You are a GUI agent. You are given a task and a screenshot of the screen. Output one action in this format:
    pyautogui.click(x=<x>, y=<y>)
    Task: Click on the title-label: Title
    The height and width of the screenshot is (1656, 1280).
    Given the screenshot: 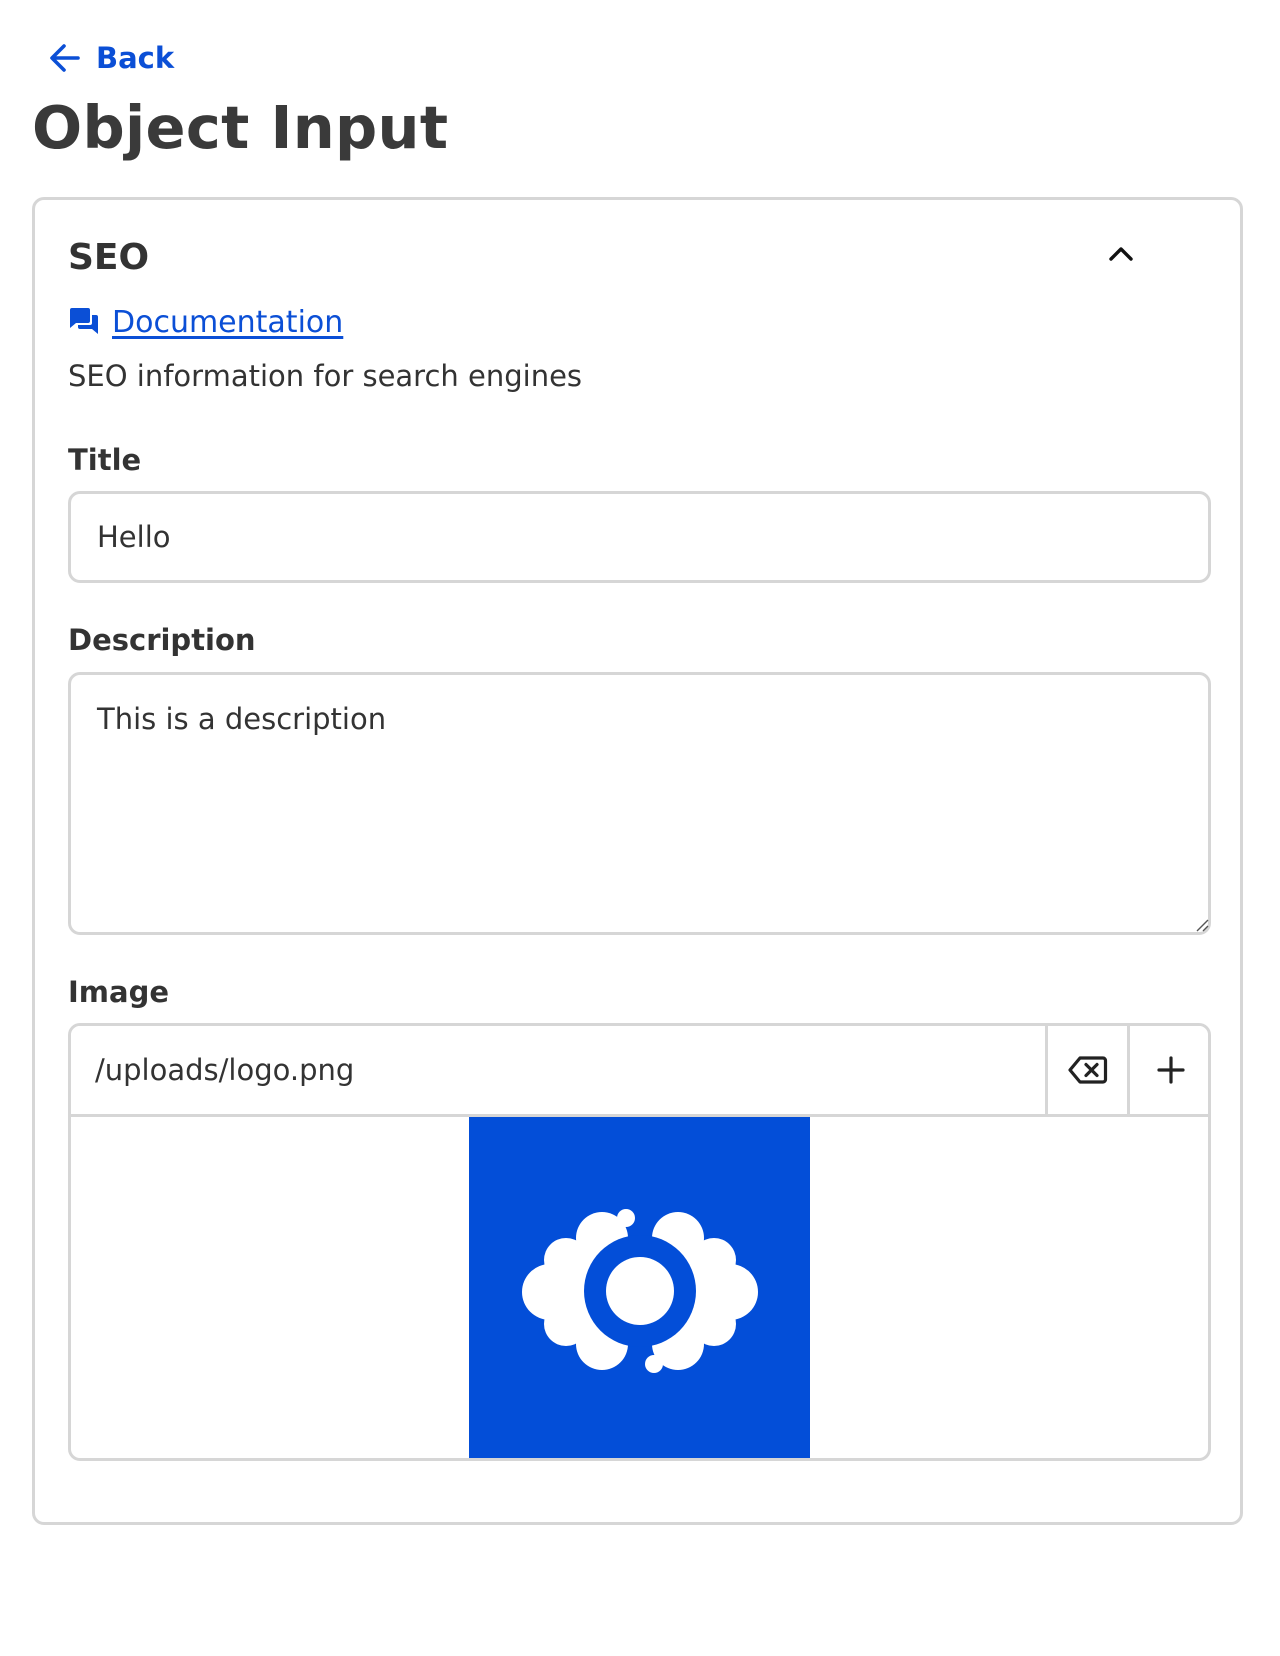 What is the action you would take?
    pyautogui.click(x=105, y=460)
    